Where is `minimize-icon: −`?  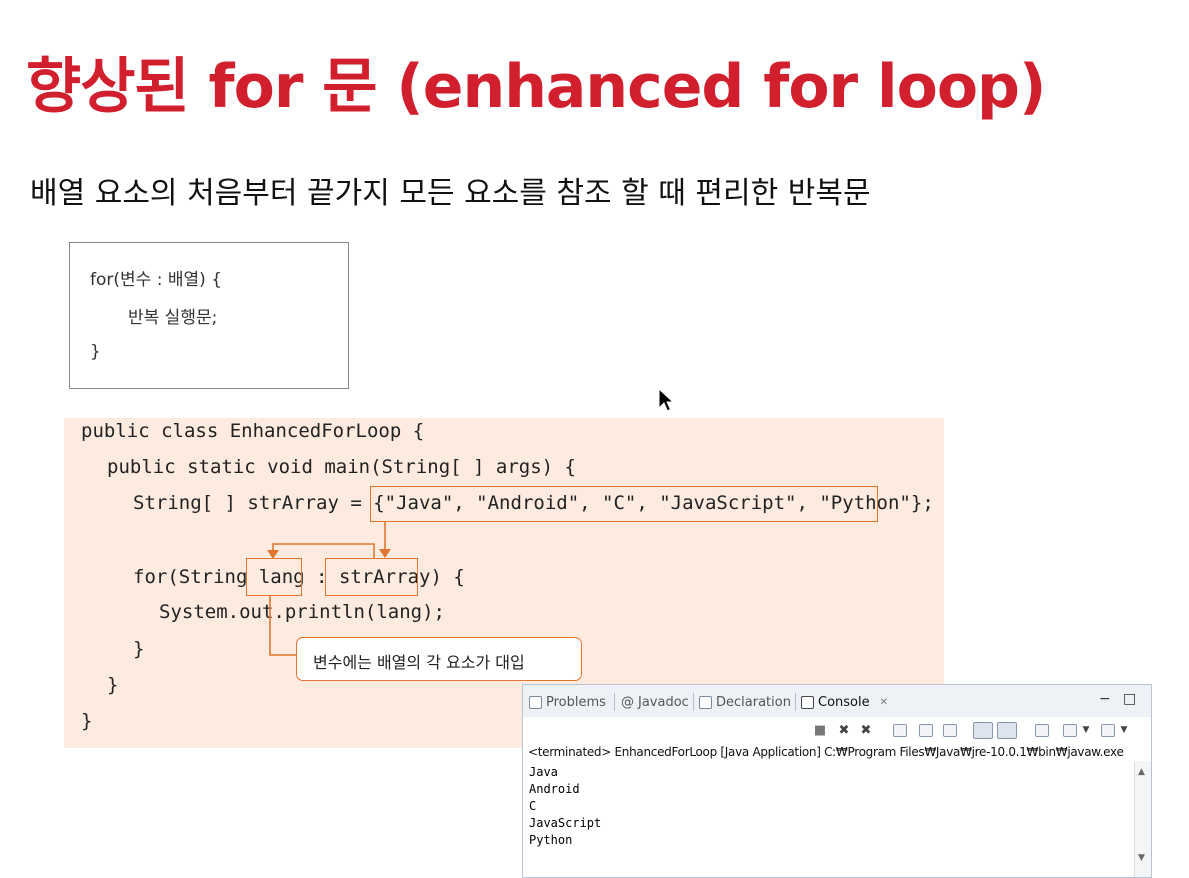
minimize-icon: − is located at coordinates (1105, 699).